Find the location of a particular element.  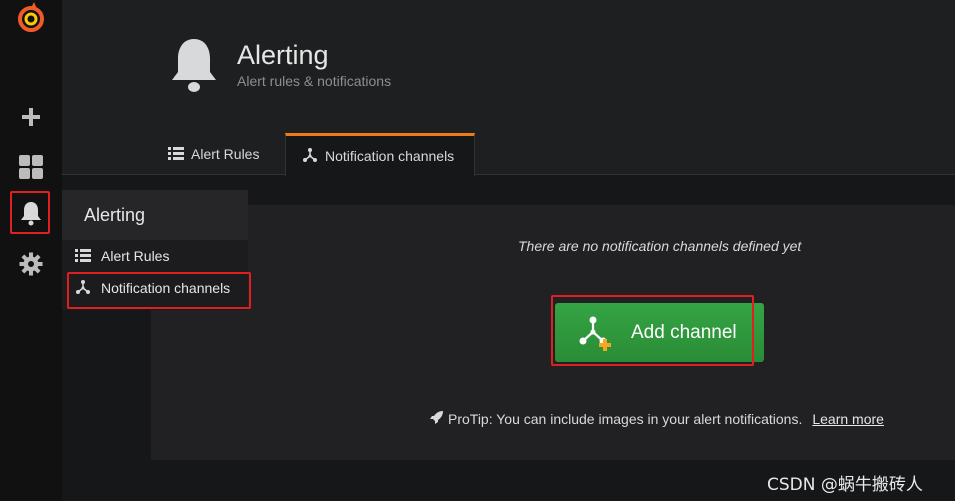

tab-alert-rules: Alert Rules is located at coordinates (213, 154).